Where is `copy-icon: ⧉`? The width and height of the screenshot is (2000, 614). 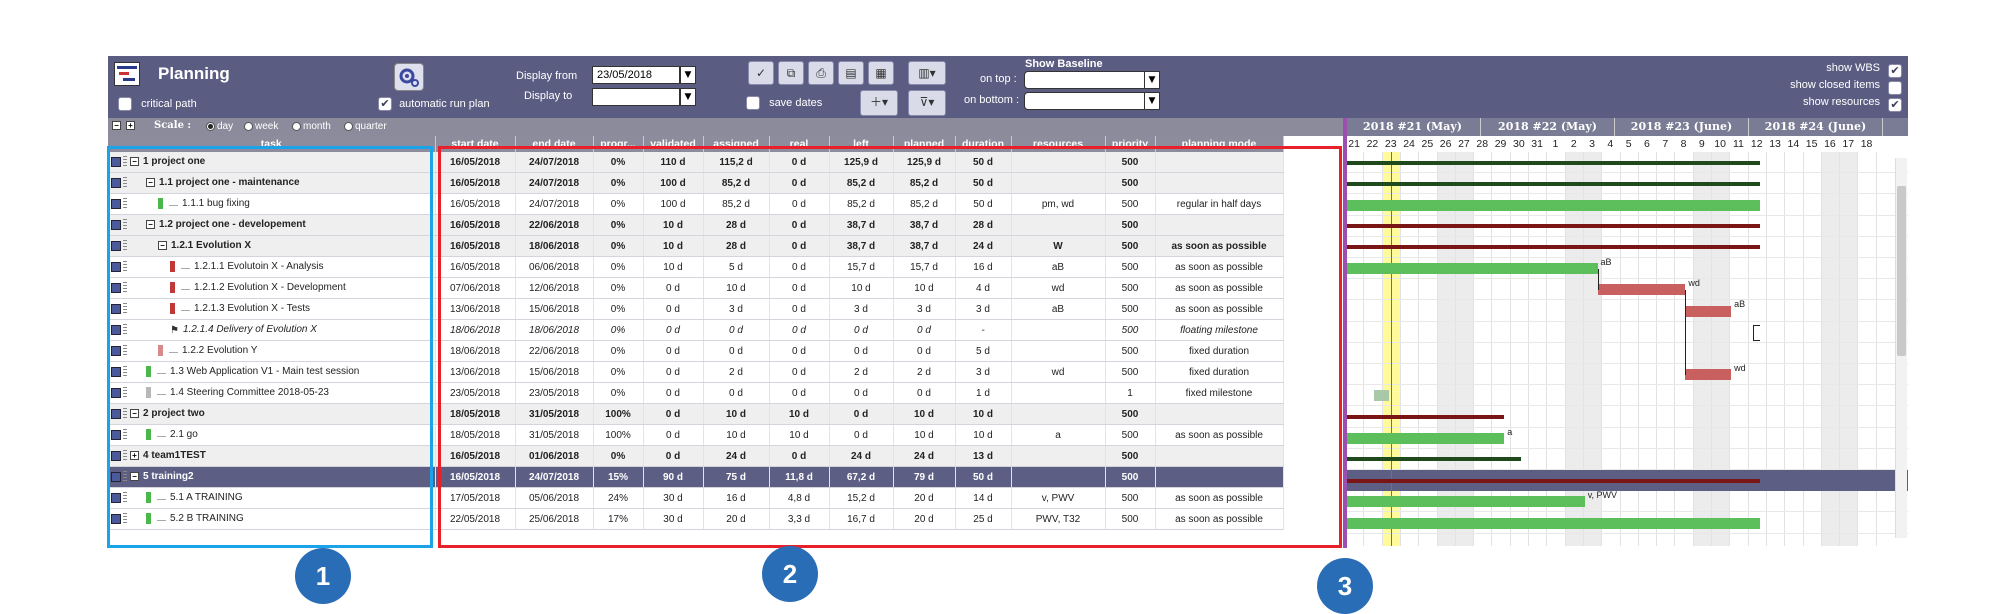 copy-icon: ⧉ is located at coordinates (791, 73).